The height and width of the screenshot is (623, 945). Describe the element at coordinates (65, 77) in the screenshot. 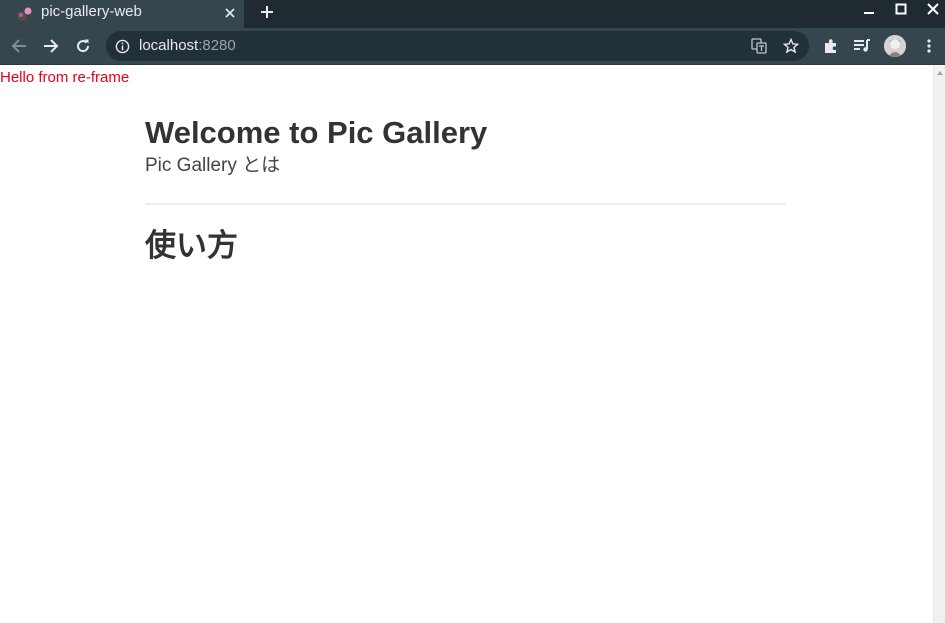

I see `hello-message: Hello from re-frame` at that location.